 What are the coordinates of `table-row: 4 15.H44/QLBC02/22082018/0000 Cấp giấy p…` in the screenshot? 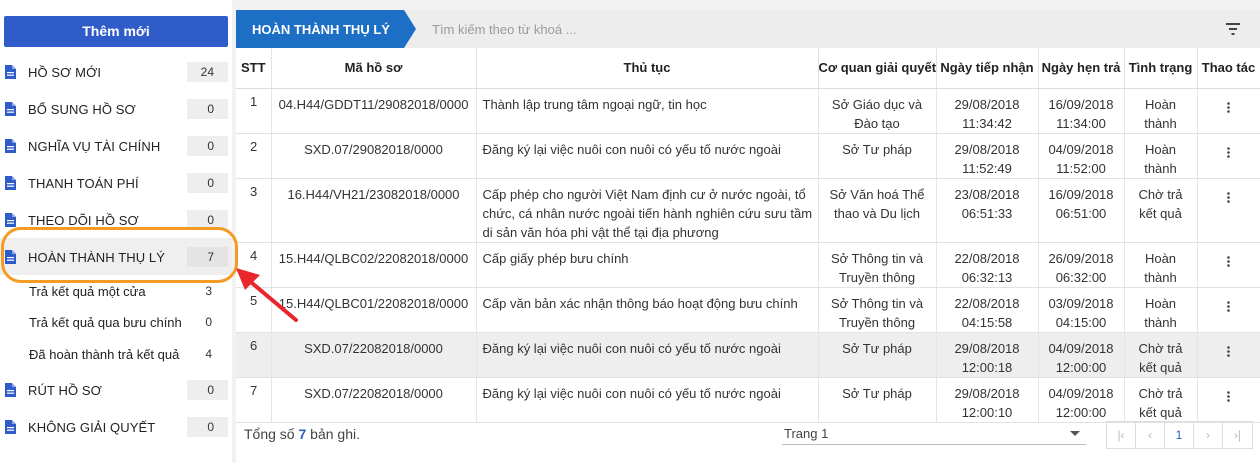 It's located at (748, 265).